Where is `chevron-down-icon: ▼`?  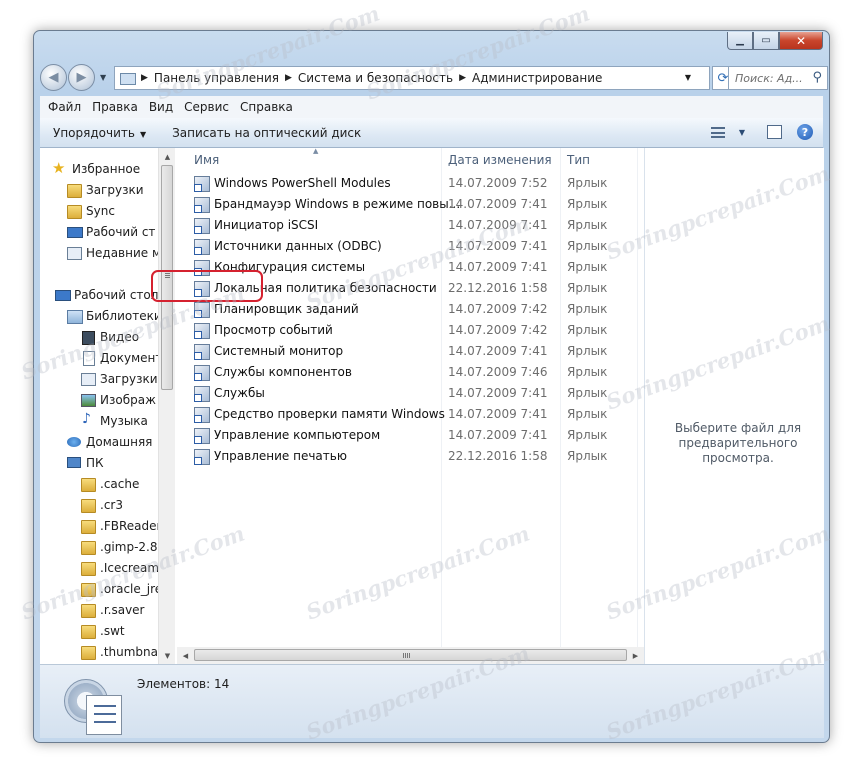 chevron-down-icon: ▼ is located at coordinates (143, 134).